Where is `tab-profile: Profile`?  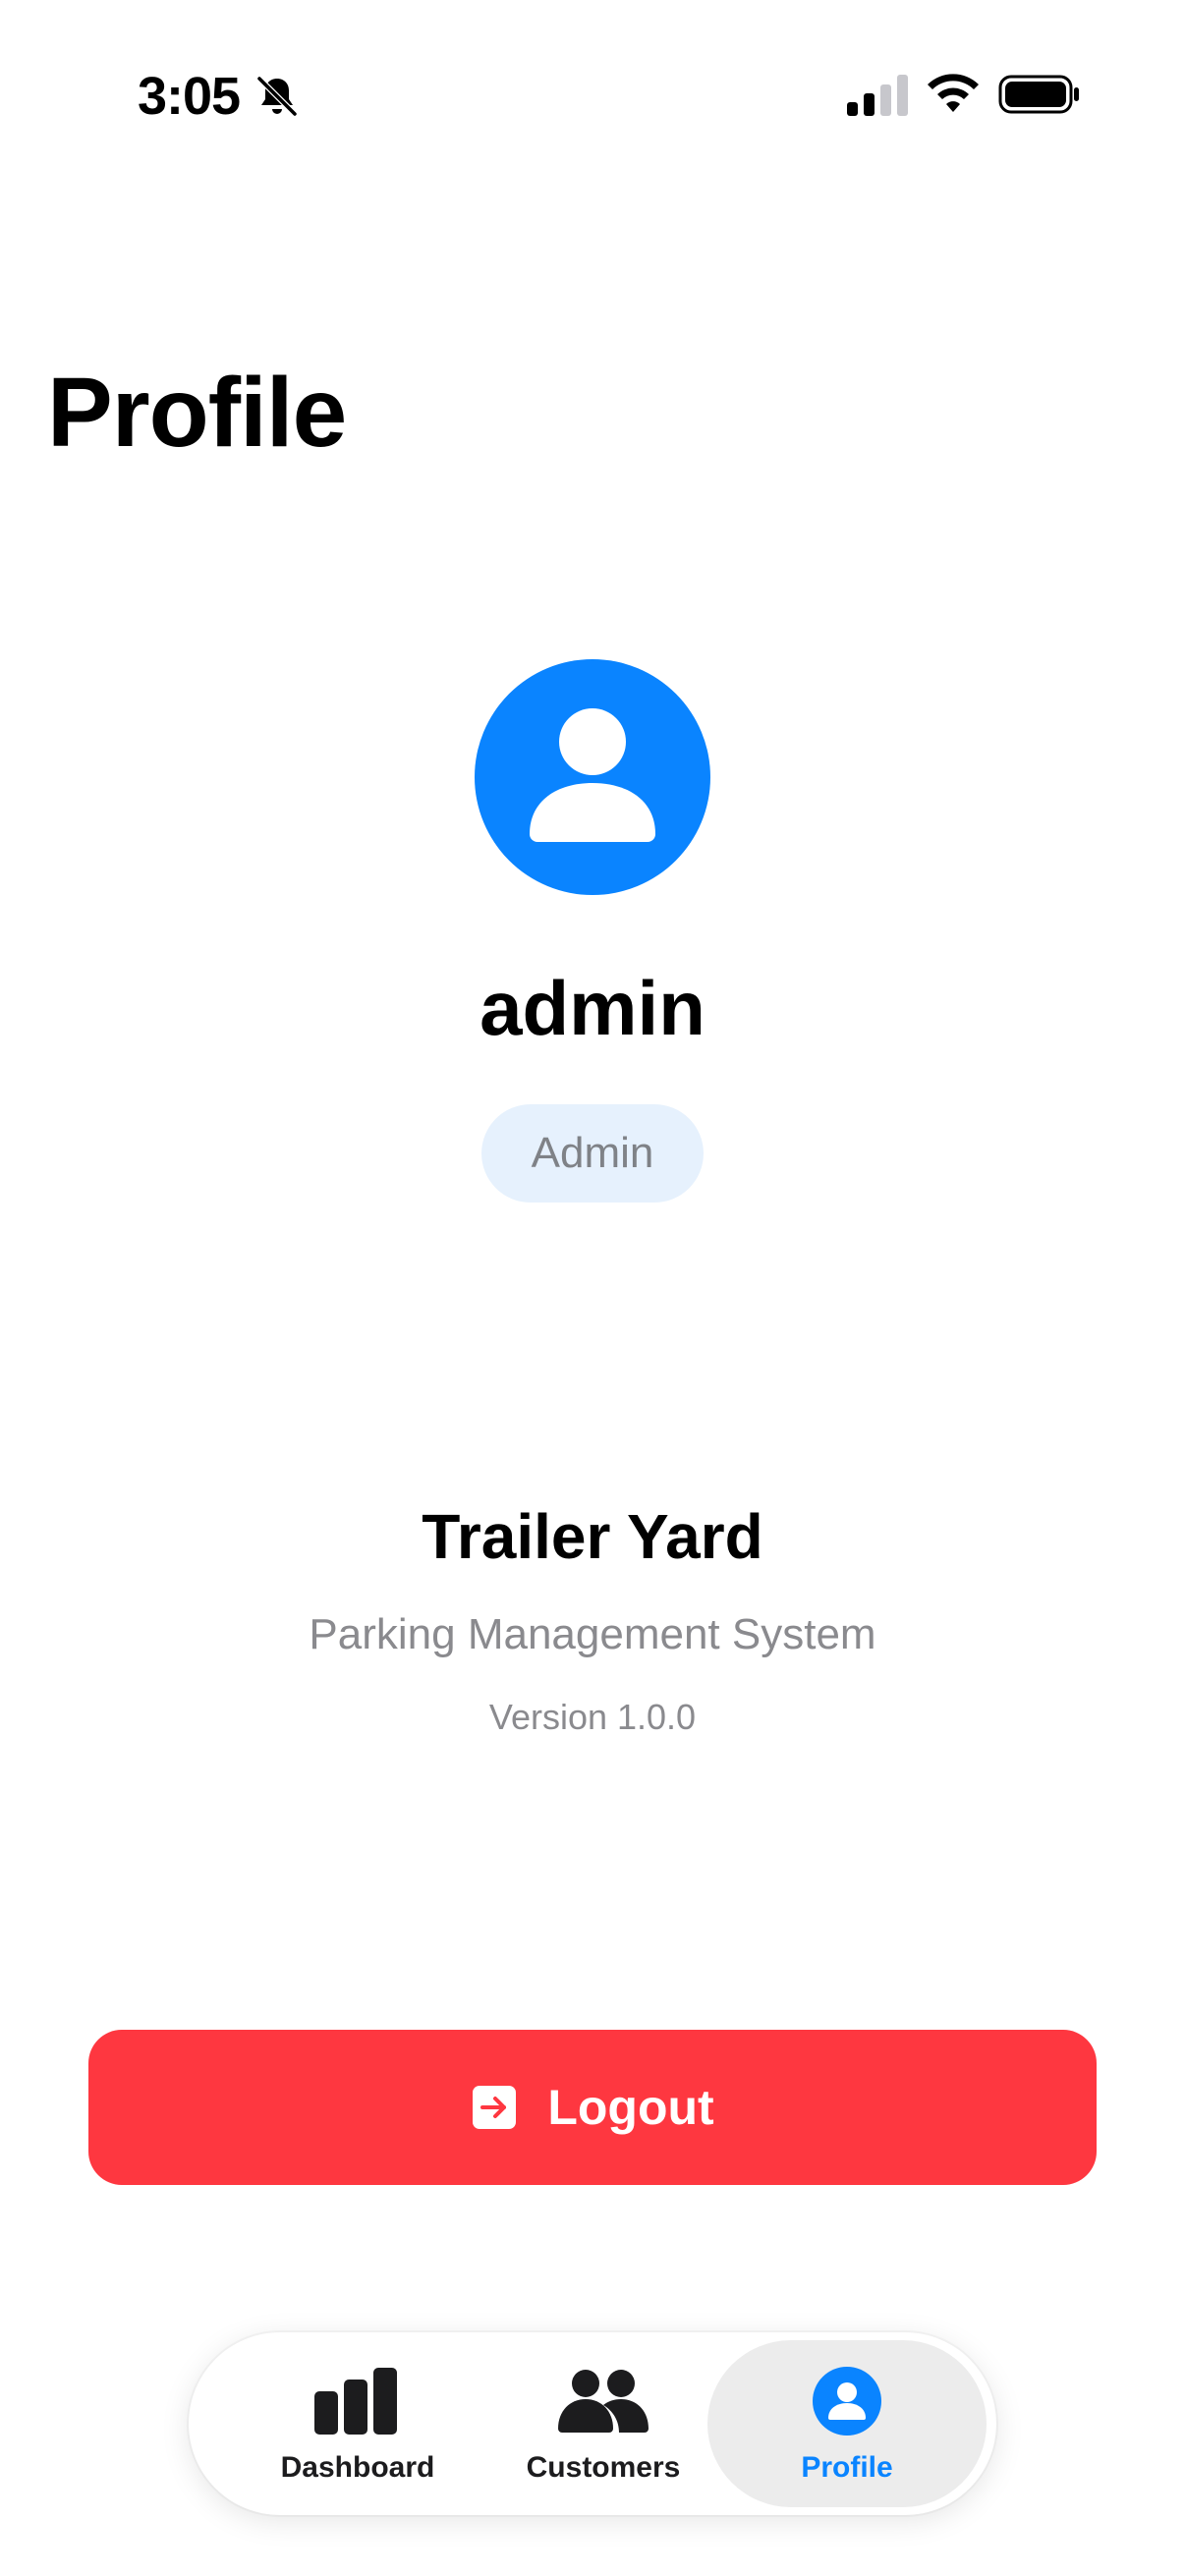
tab-profile: Profile is located at coordinates (847, 2423).